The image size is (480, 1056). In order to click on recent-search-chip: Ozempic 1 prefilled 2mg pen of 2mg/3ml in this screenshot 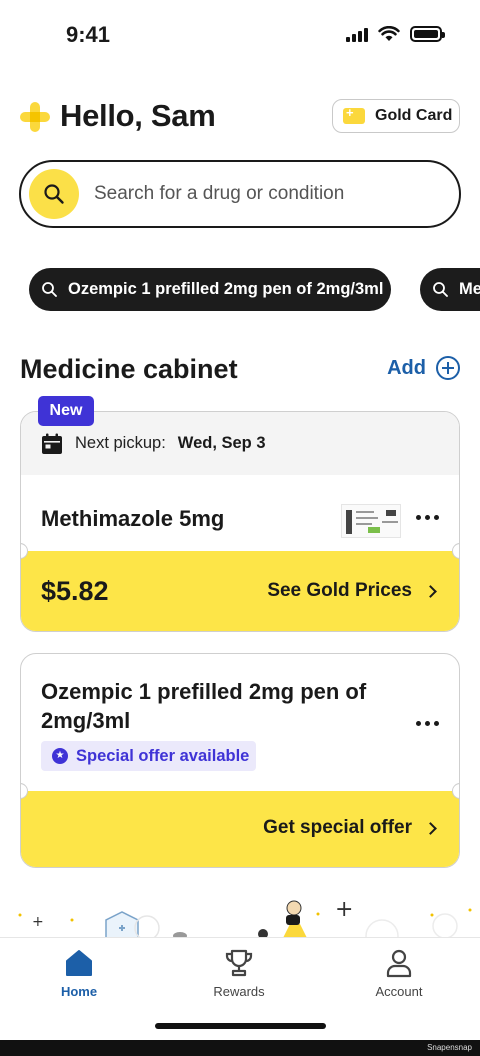, I will do `click(210, 289)`.